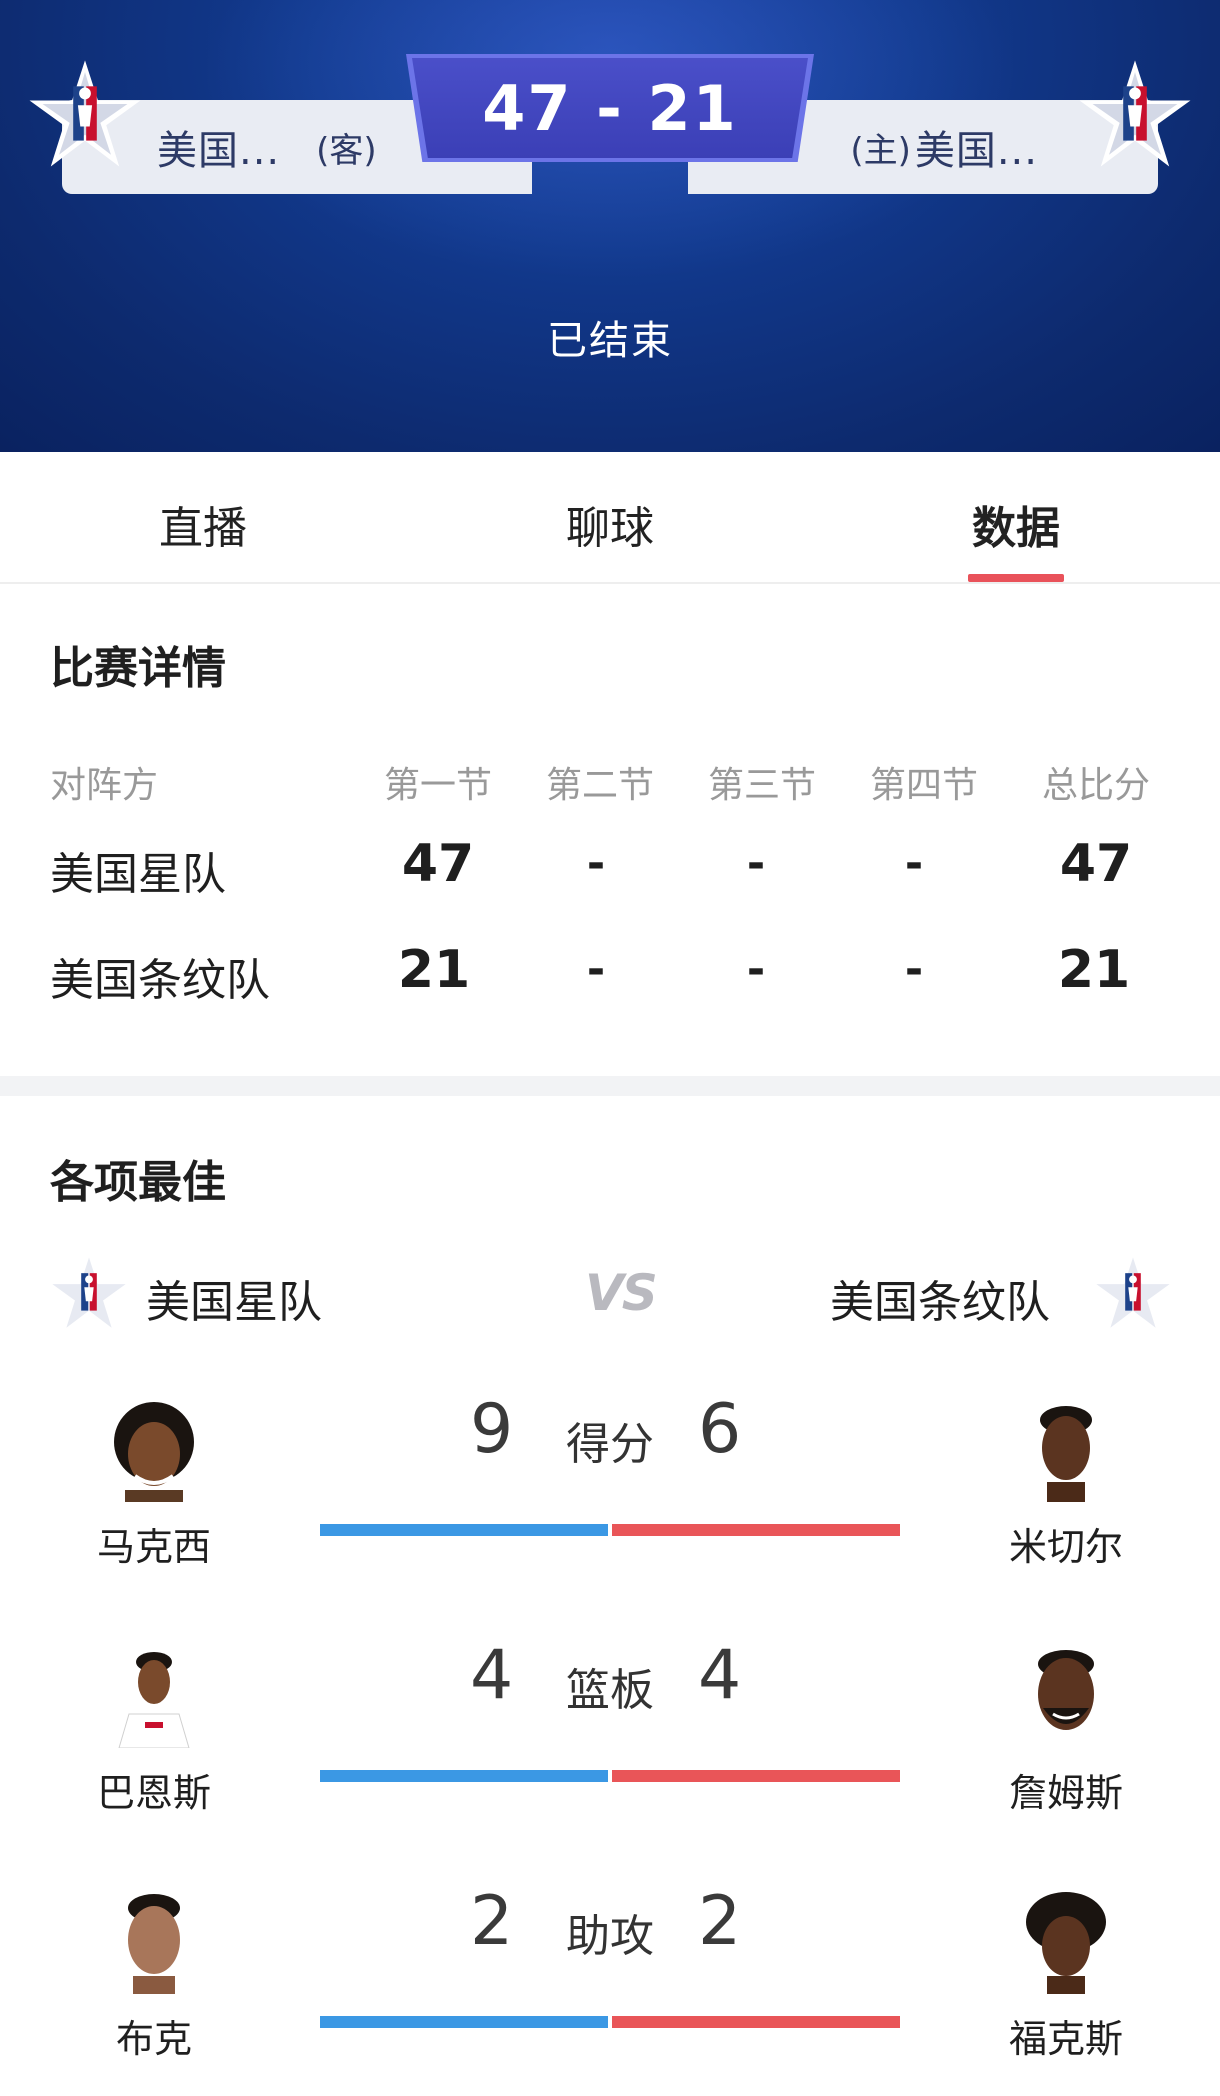 The image size is (1220, 2096). What do you see at coordinates (492, 1429) in the screenshot?
I see `left-stat-value: 9` at bounding box center [492, 1429].